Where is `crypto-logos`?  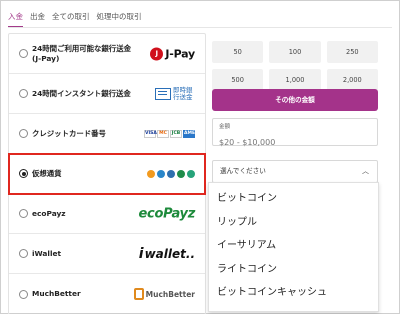
crypto-logos is located at coordinates (171, 173).